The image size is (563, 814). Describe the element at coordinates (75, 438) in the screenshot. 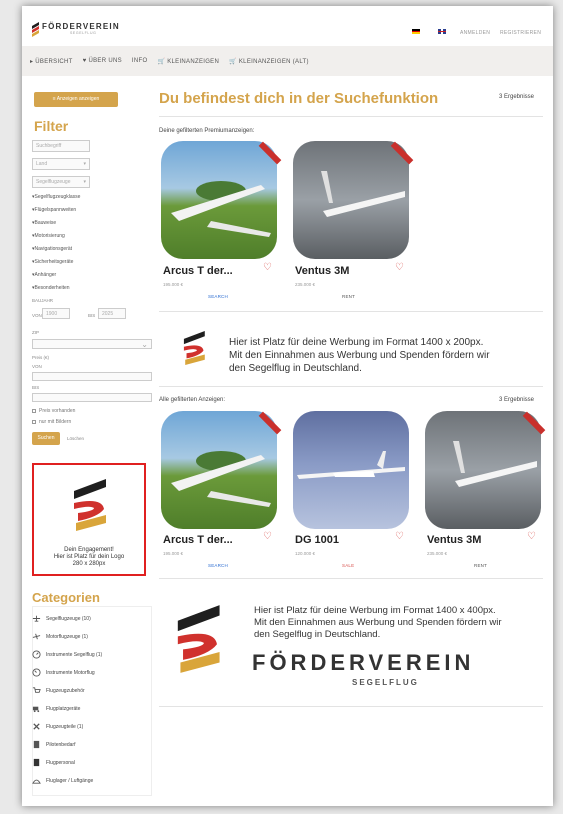

I see `clear-link: Löschen` at that location.